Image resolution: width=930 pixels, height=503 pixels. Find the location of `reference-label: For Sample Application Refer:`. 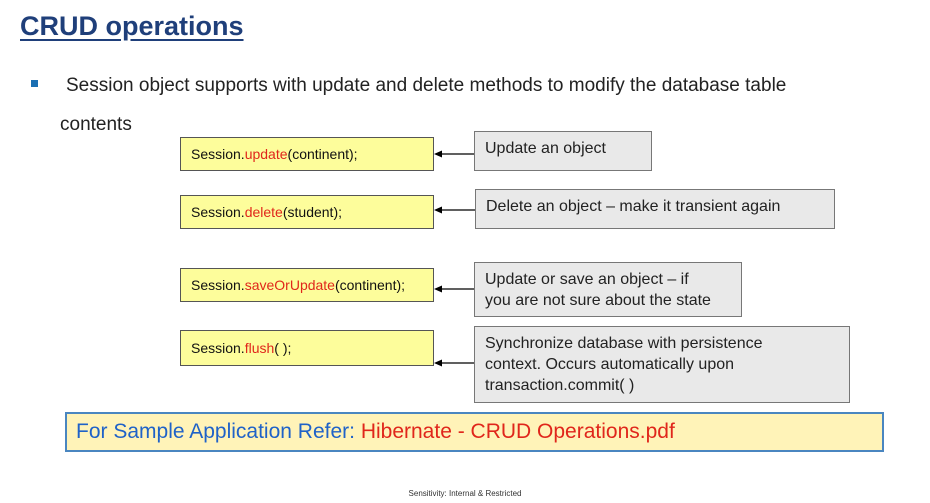

reference-label: For Sample Application Refer: is located at coordinates (218, 431).